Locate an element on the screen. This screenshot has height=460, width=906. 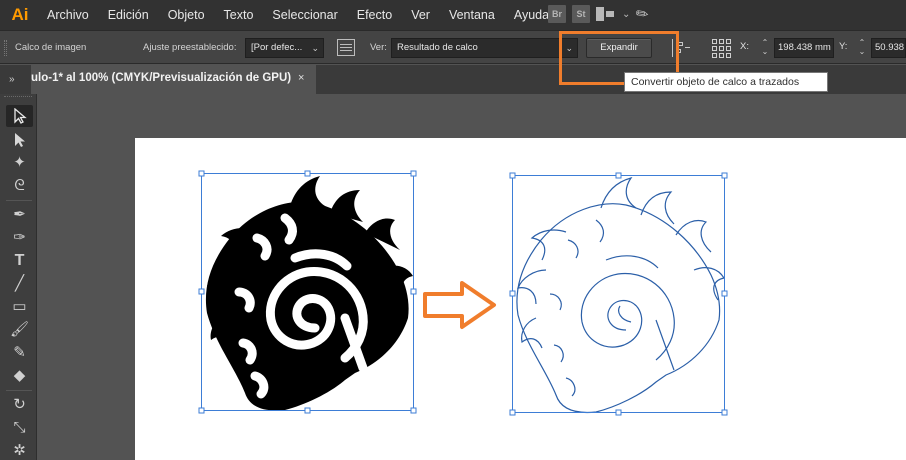
pen-tool-icon: ✒ is located at coordinates (19, 215).